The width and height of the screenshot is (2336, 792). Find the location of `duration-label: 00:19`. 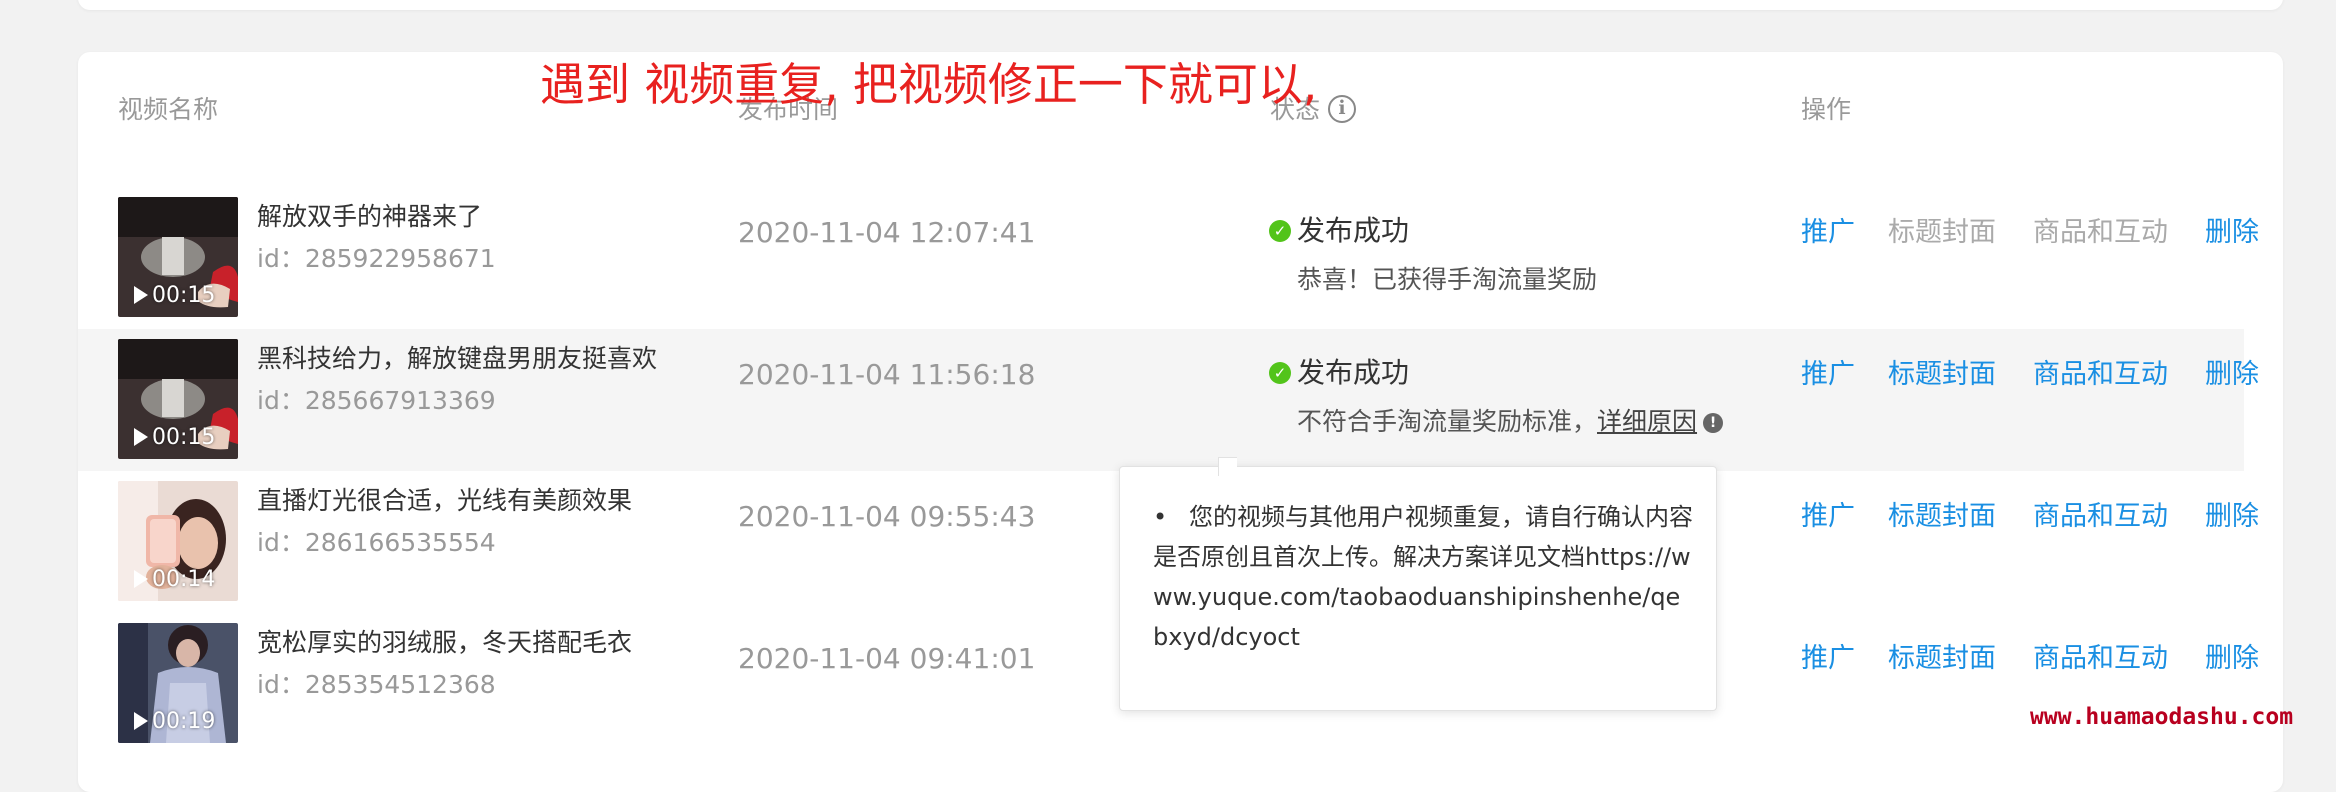

duration-label: 00:19 is located at coordinates (184, 721).